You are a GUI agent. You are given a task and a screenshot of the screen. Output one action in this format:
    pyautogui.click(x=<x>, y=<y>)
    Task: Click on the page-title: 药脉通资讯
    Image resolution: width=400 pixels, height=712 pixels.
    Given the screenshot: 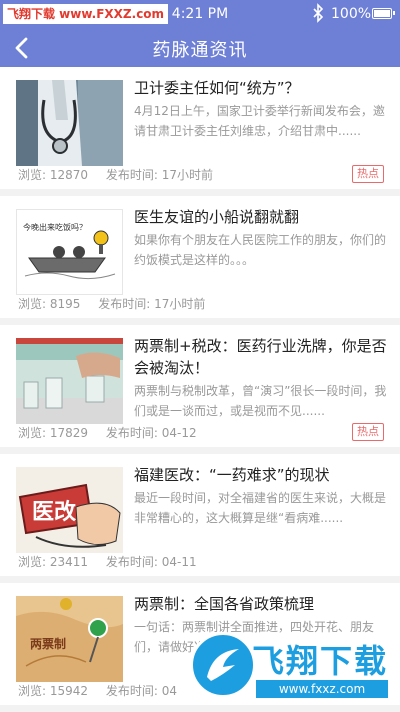 What is the action you would take?
    pyautogui.click(x=200, y=50)
    